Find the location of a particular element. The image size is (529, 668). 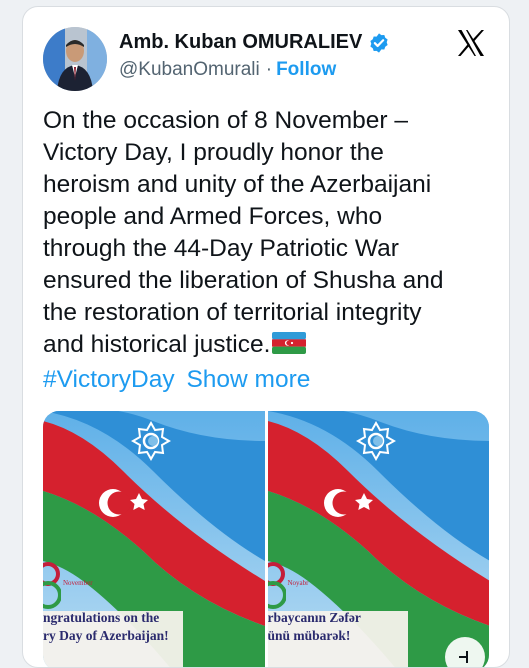

author-avatar is located at coordinates (75, 59).